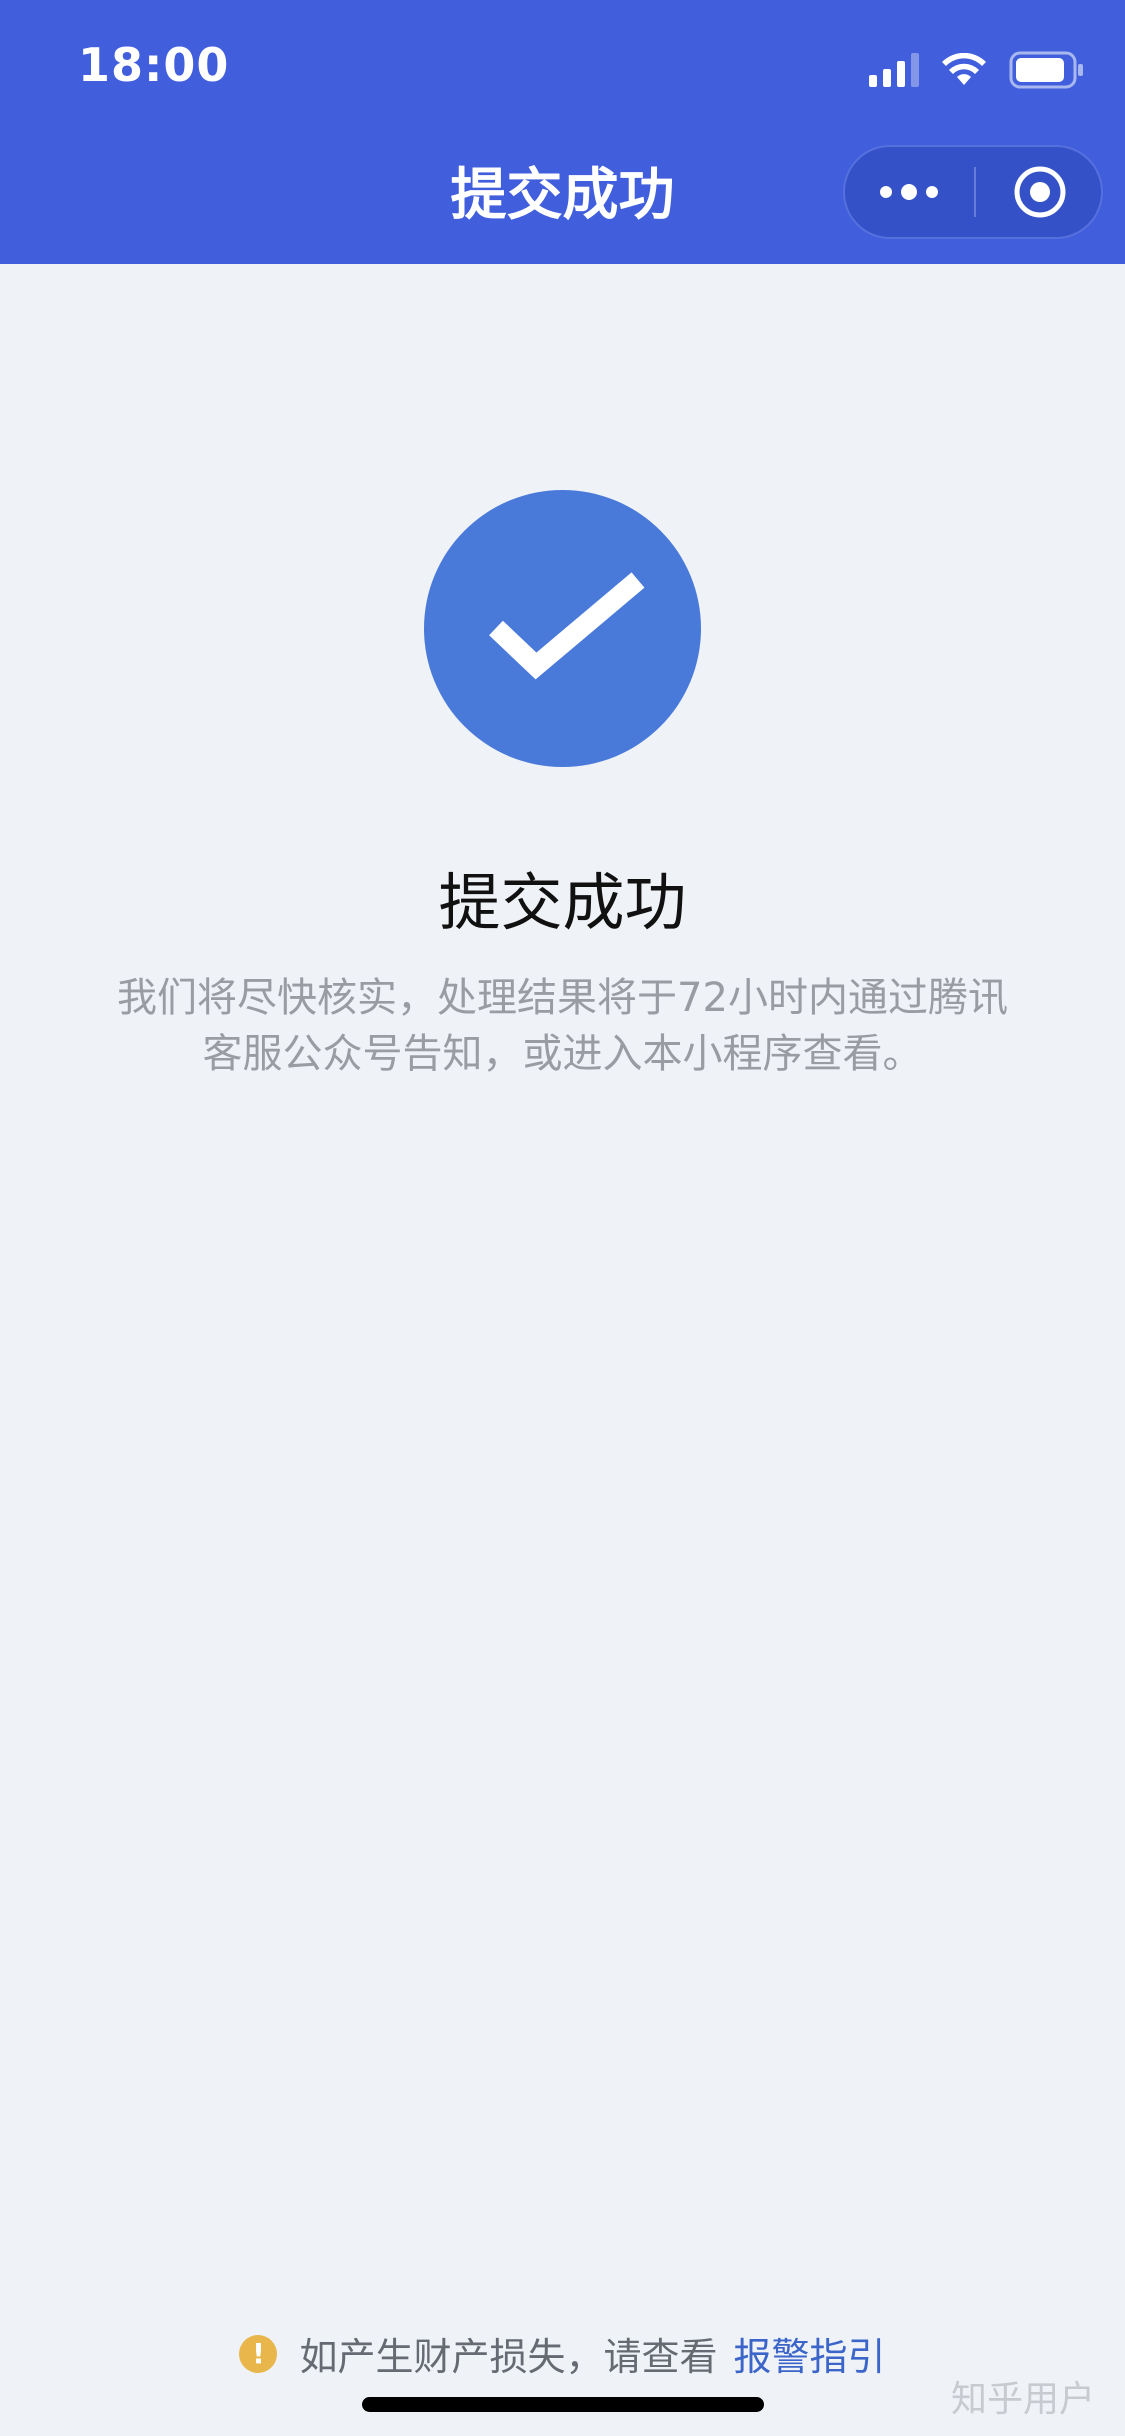 This screenshot has width=1125, height=2436. I want to click on mini-program-capsule, so click(973, 192).